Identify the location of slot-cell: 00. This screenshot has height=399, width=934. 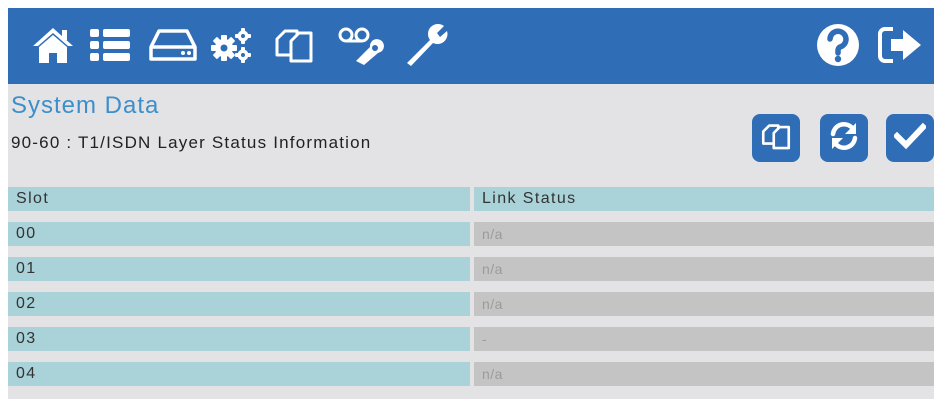
(239, 234).